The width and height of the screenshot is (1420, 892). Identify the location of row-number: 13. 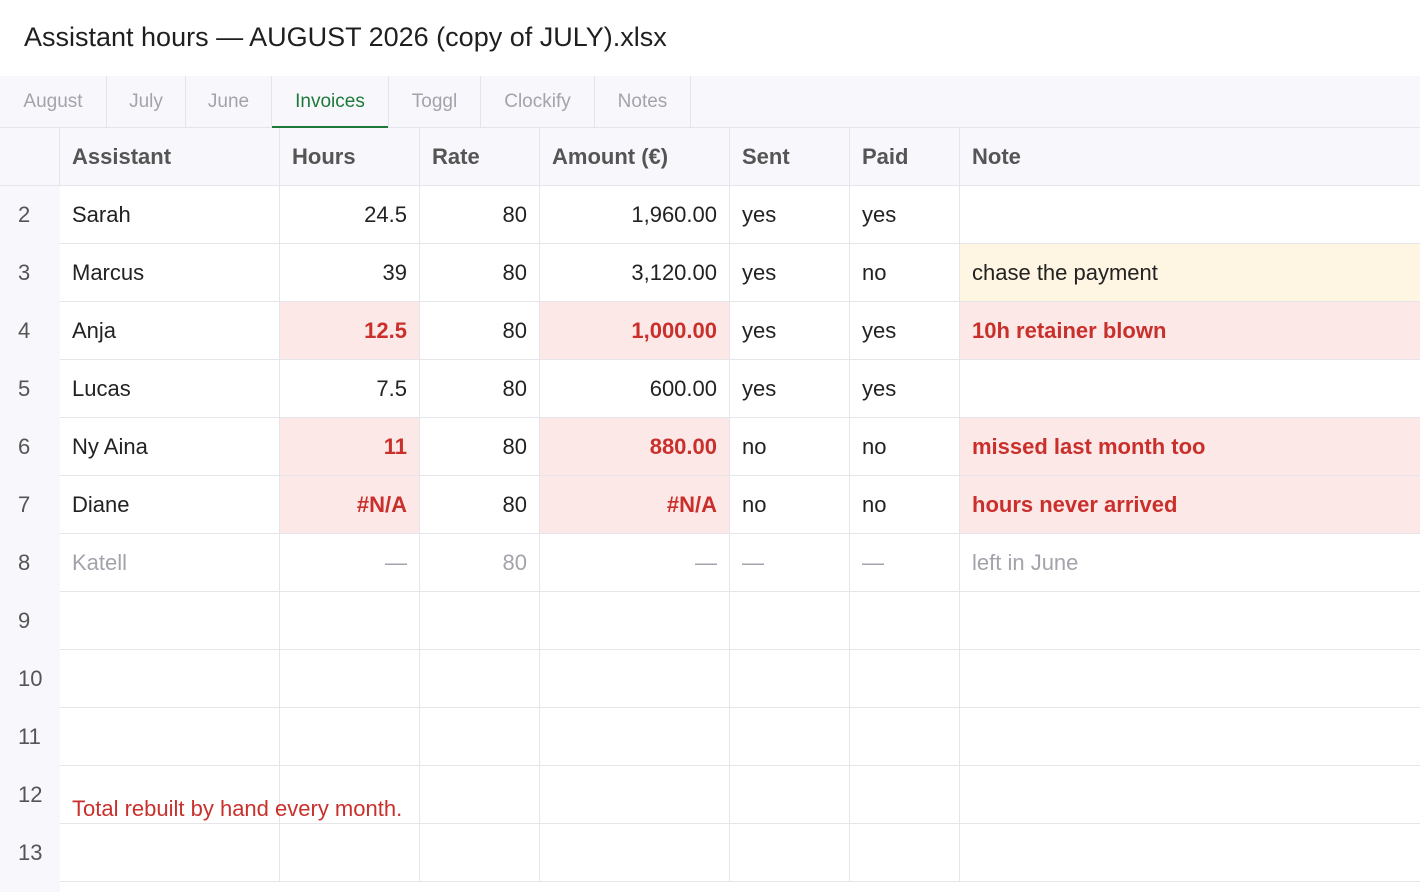
(30, 853).